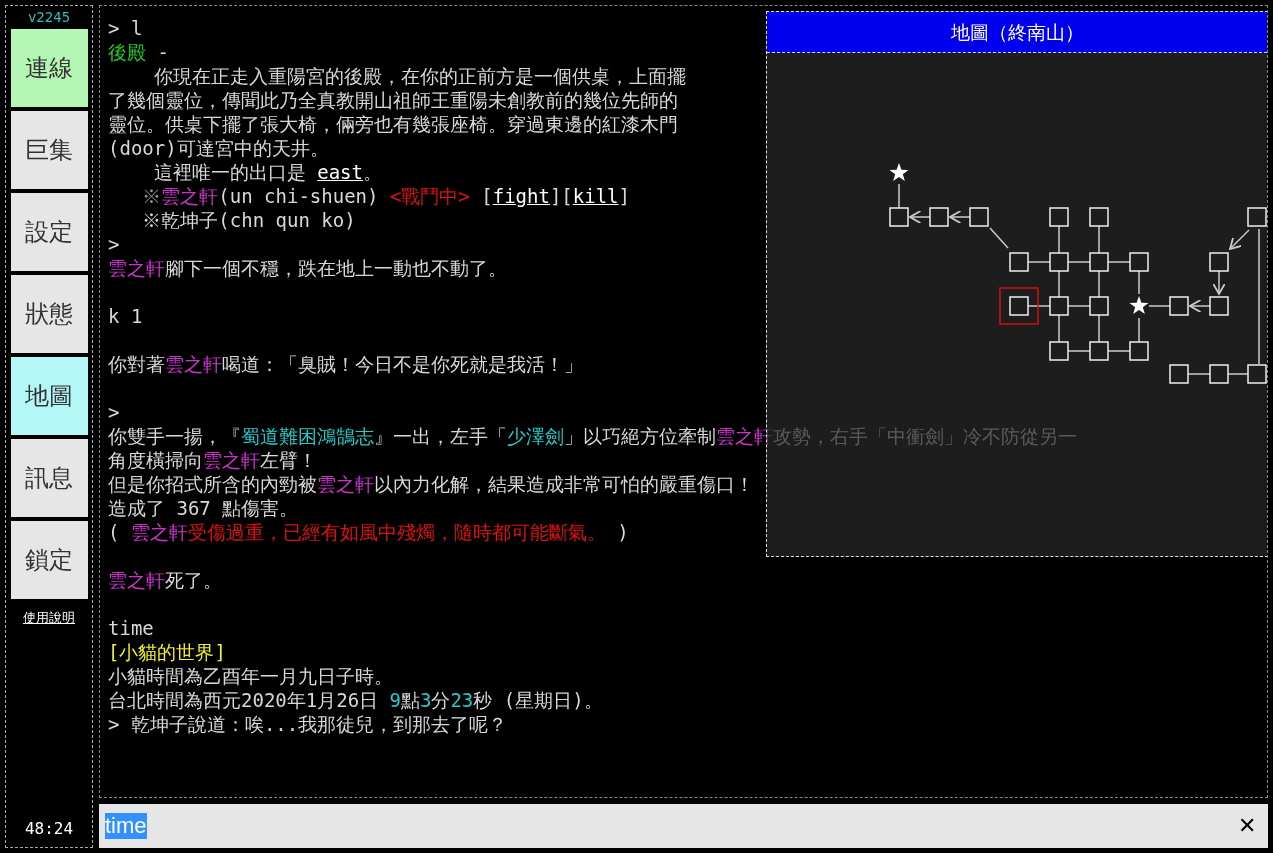 The height and width of the screenshot is (853, 1273). Describe the element at coordinates (49, 478) in the screenshot. I see `sidebar-button: 訊息` at that location.